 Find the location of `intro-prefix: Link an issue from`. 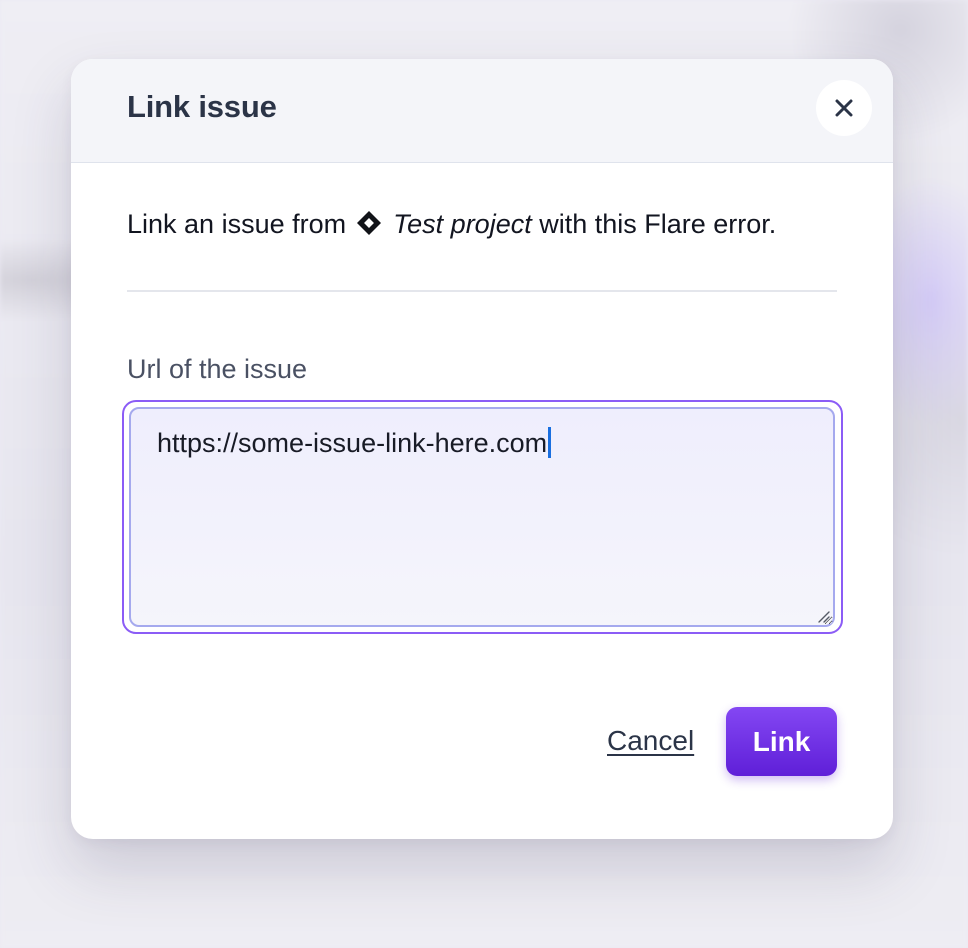

intro-prefix: Link an issue from is located at coordinates (237, 224).